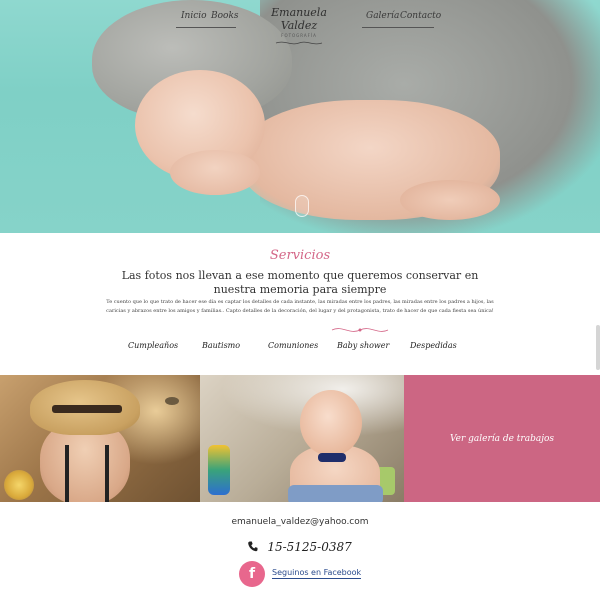 This screenshot has height=600, width=600. Describe the element at coordinates (206, 27) in the screenshot. I see `nav-underline-left` at that location.